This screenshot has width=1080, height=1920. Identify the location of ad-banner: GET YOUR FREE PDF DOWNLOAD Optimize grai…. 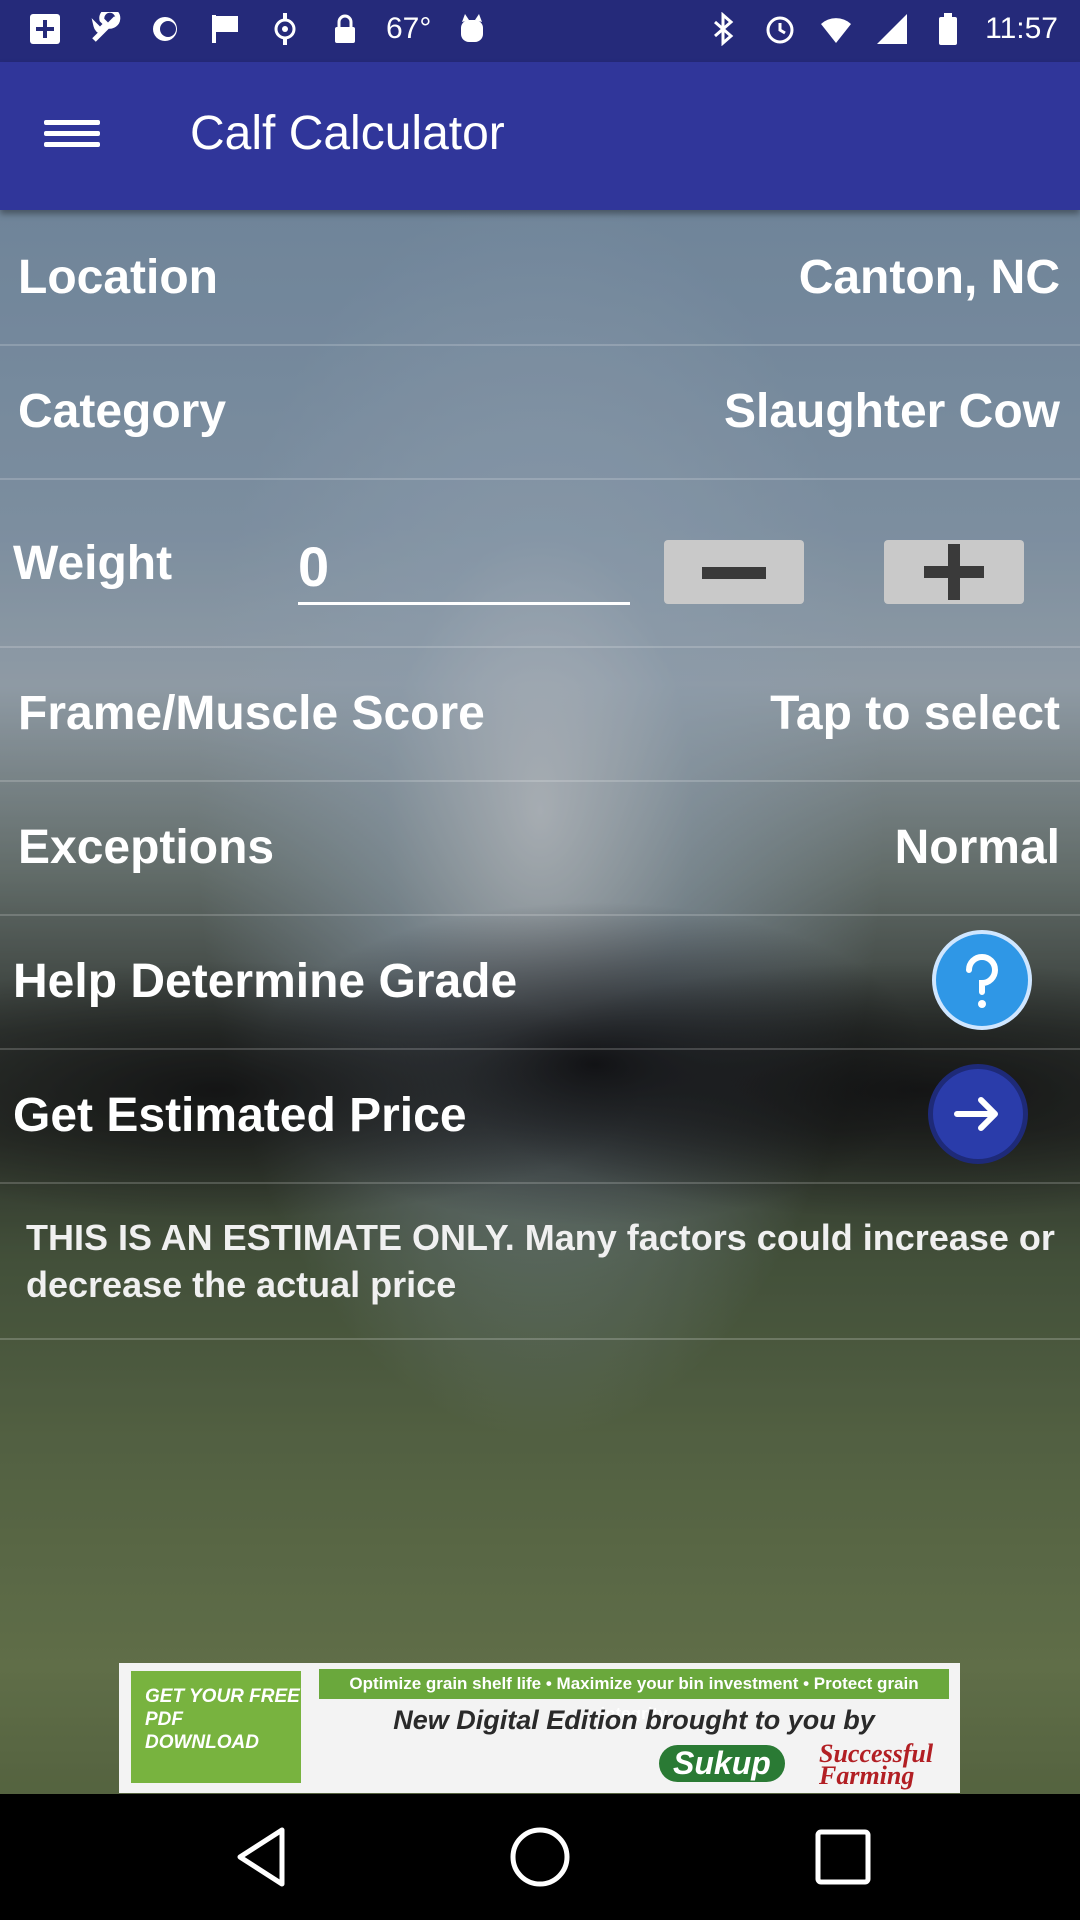
(539, 1728).